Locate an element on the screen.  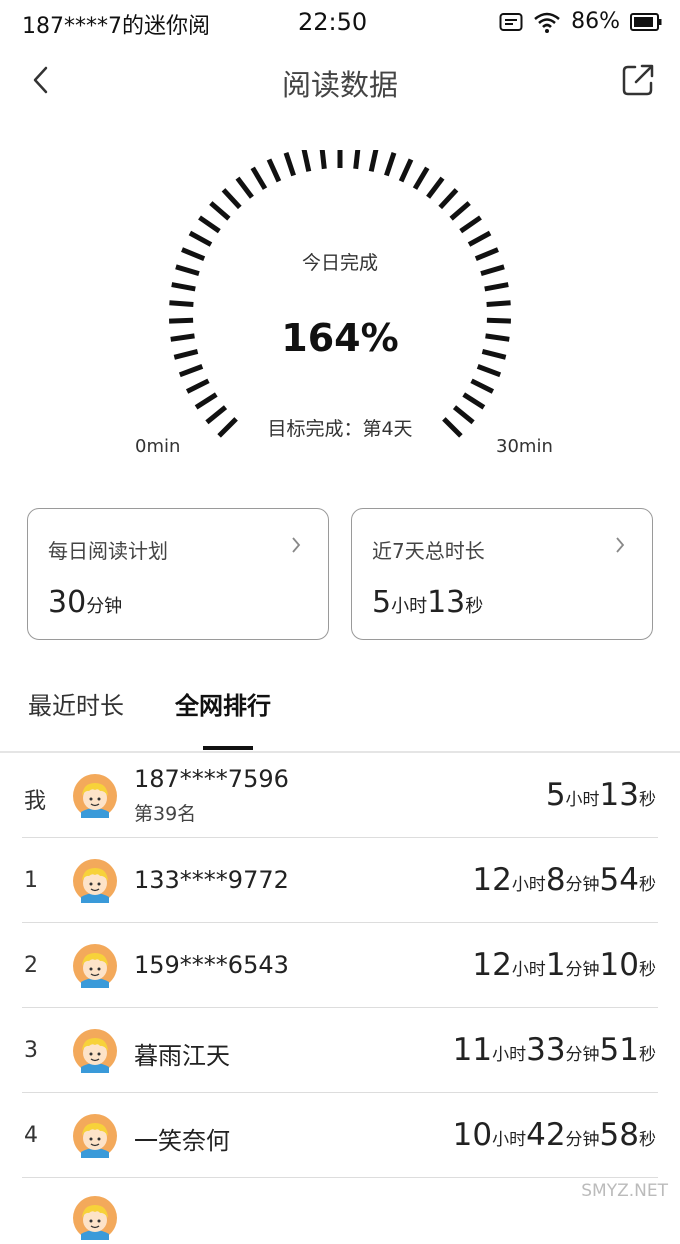
gauge-title: 今日完成 is located at coordinates (339, 263).